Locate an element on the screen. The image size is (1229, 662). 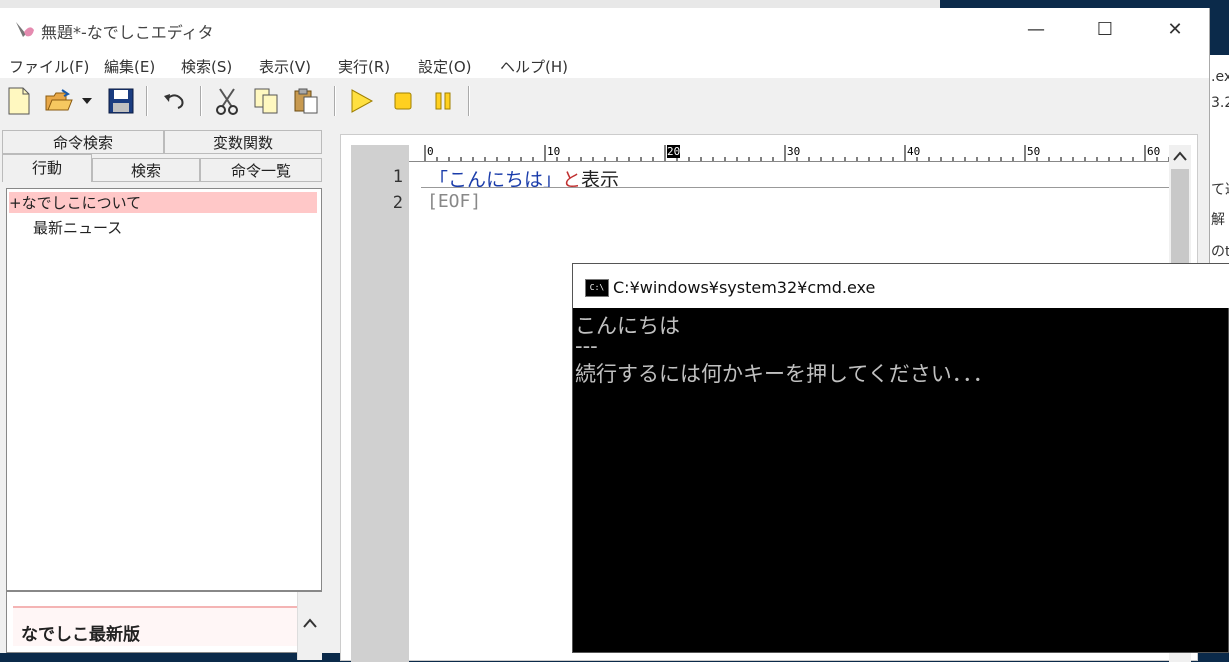
run-icon is located at coordinates (361, 101).